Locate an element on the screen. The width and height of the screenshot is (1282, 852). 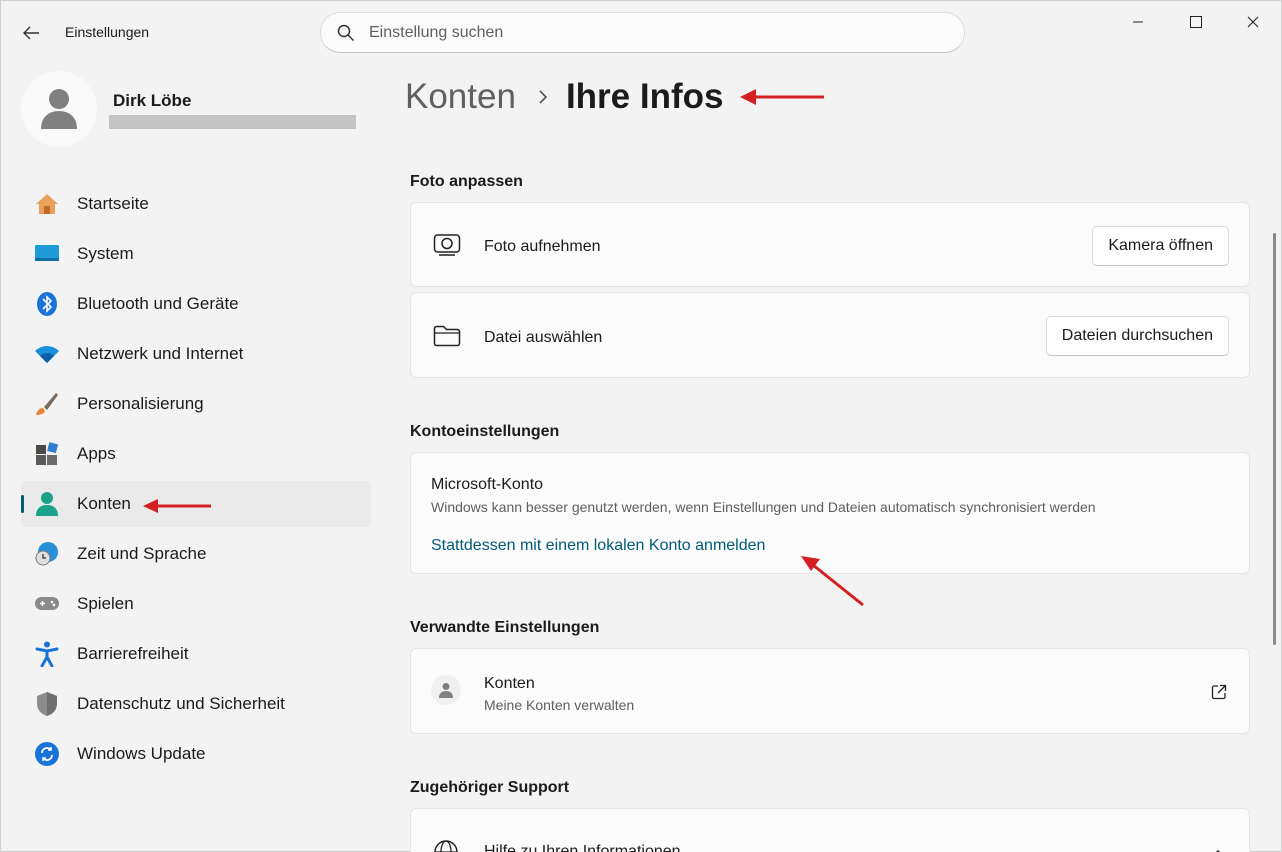
user-profile: Dirk Löbe is located at coordinates (201, 111).